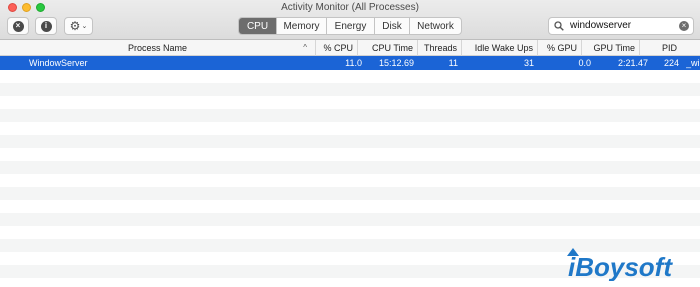  What do you see at coordinates (84, 26) in the screenshot?
I see `chevron-down-icon: ⌄` at bounding box center [84, 26].